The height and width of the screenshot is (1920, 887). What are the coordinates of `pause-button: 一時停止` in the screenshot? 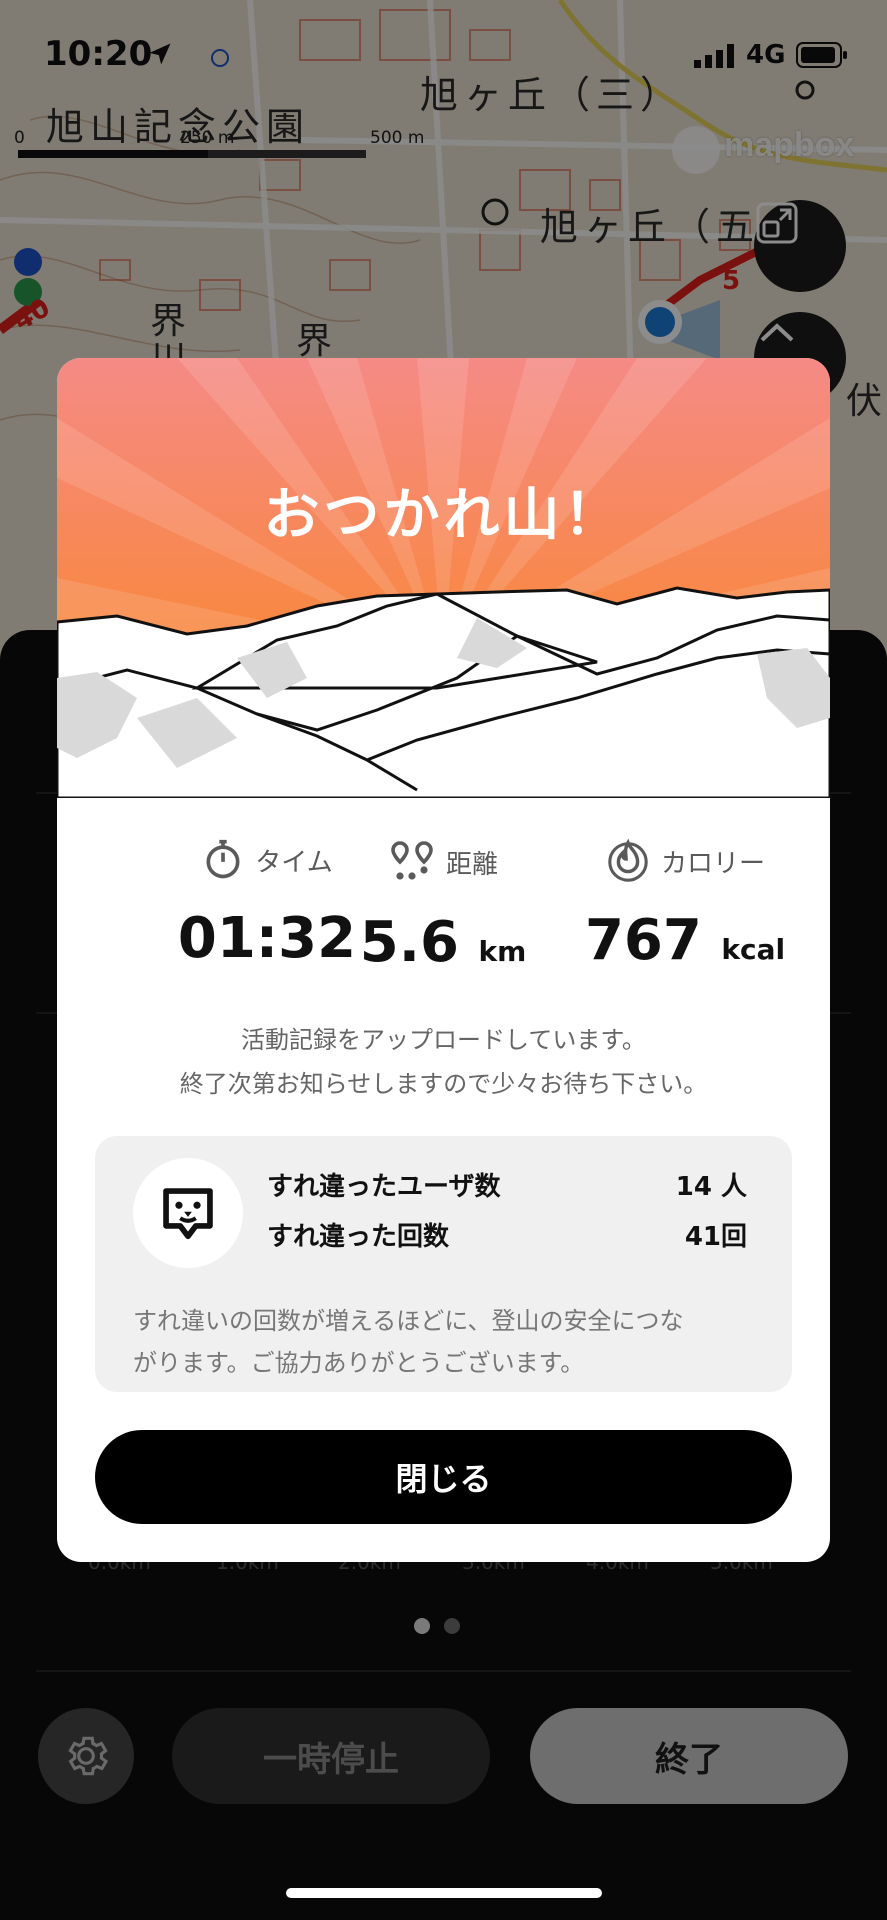 It's located at (331, 1756).